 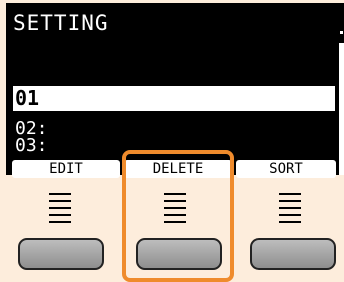 I want to click on edit-button, so click(x=61, y=254).